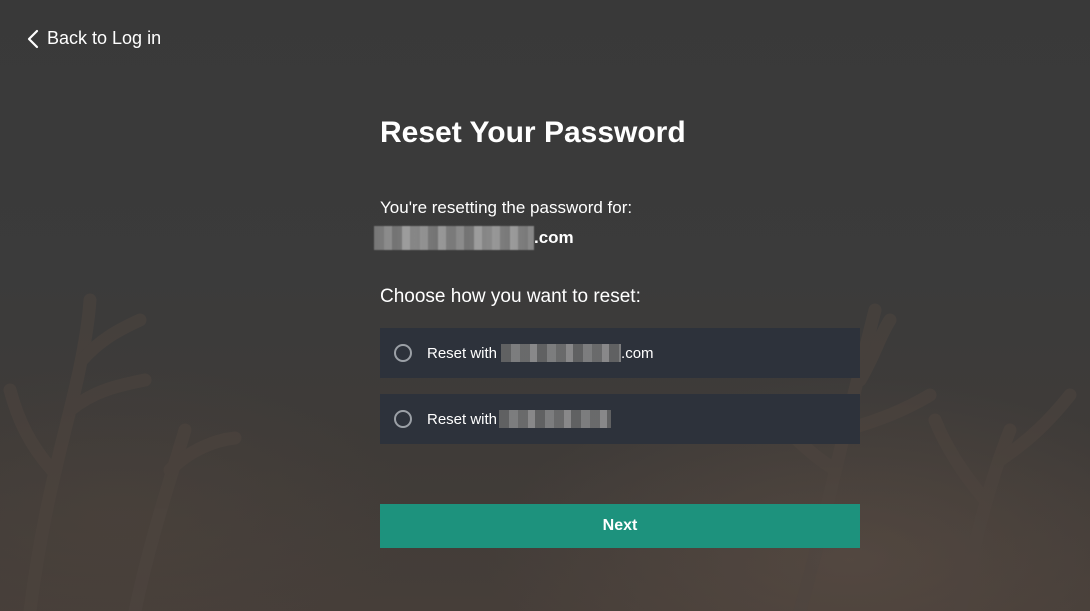  What do you see at coordinates (506, 207) in the screenshot?
I see `reset-intro-text: You're resetting the password for:` at bounding box center [506, 207].